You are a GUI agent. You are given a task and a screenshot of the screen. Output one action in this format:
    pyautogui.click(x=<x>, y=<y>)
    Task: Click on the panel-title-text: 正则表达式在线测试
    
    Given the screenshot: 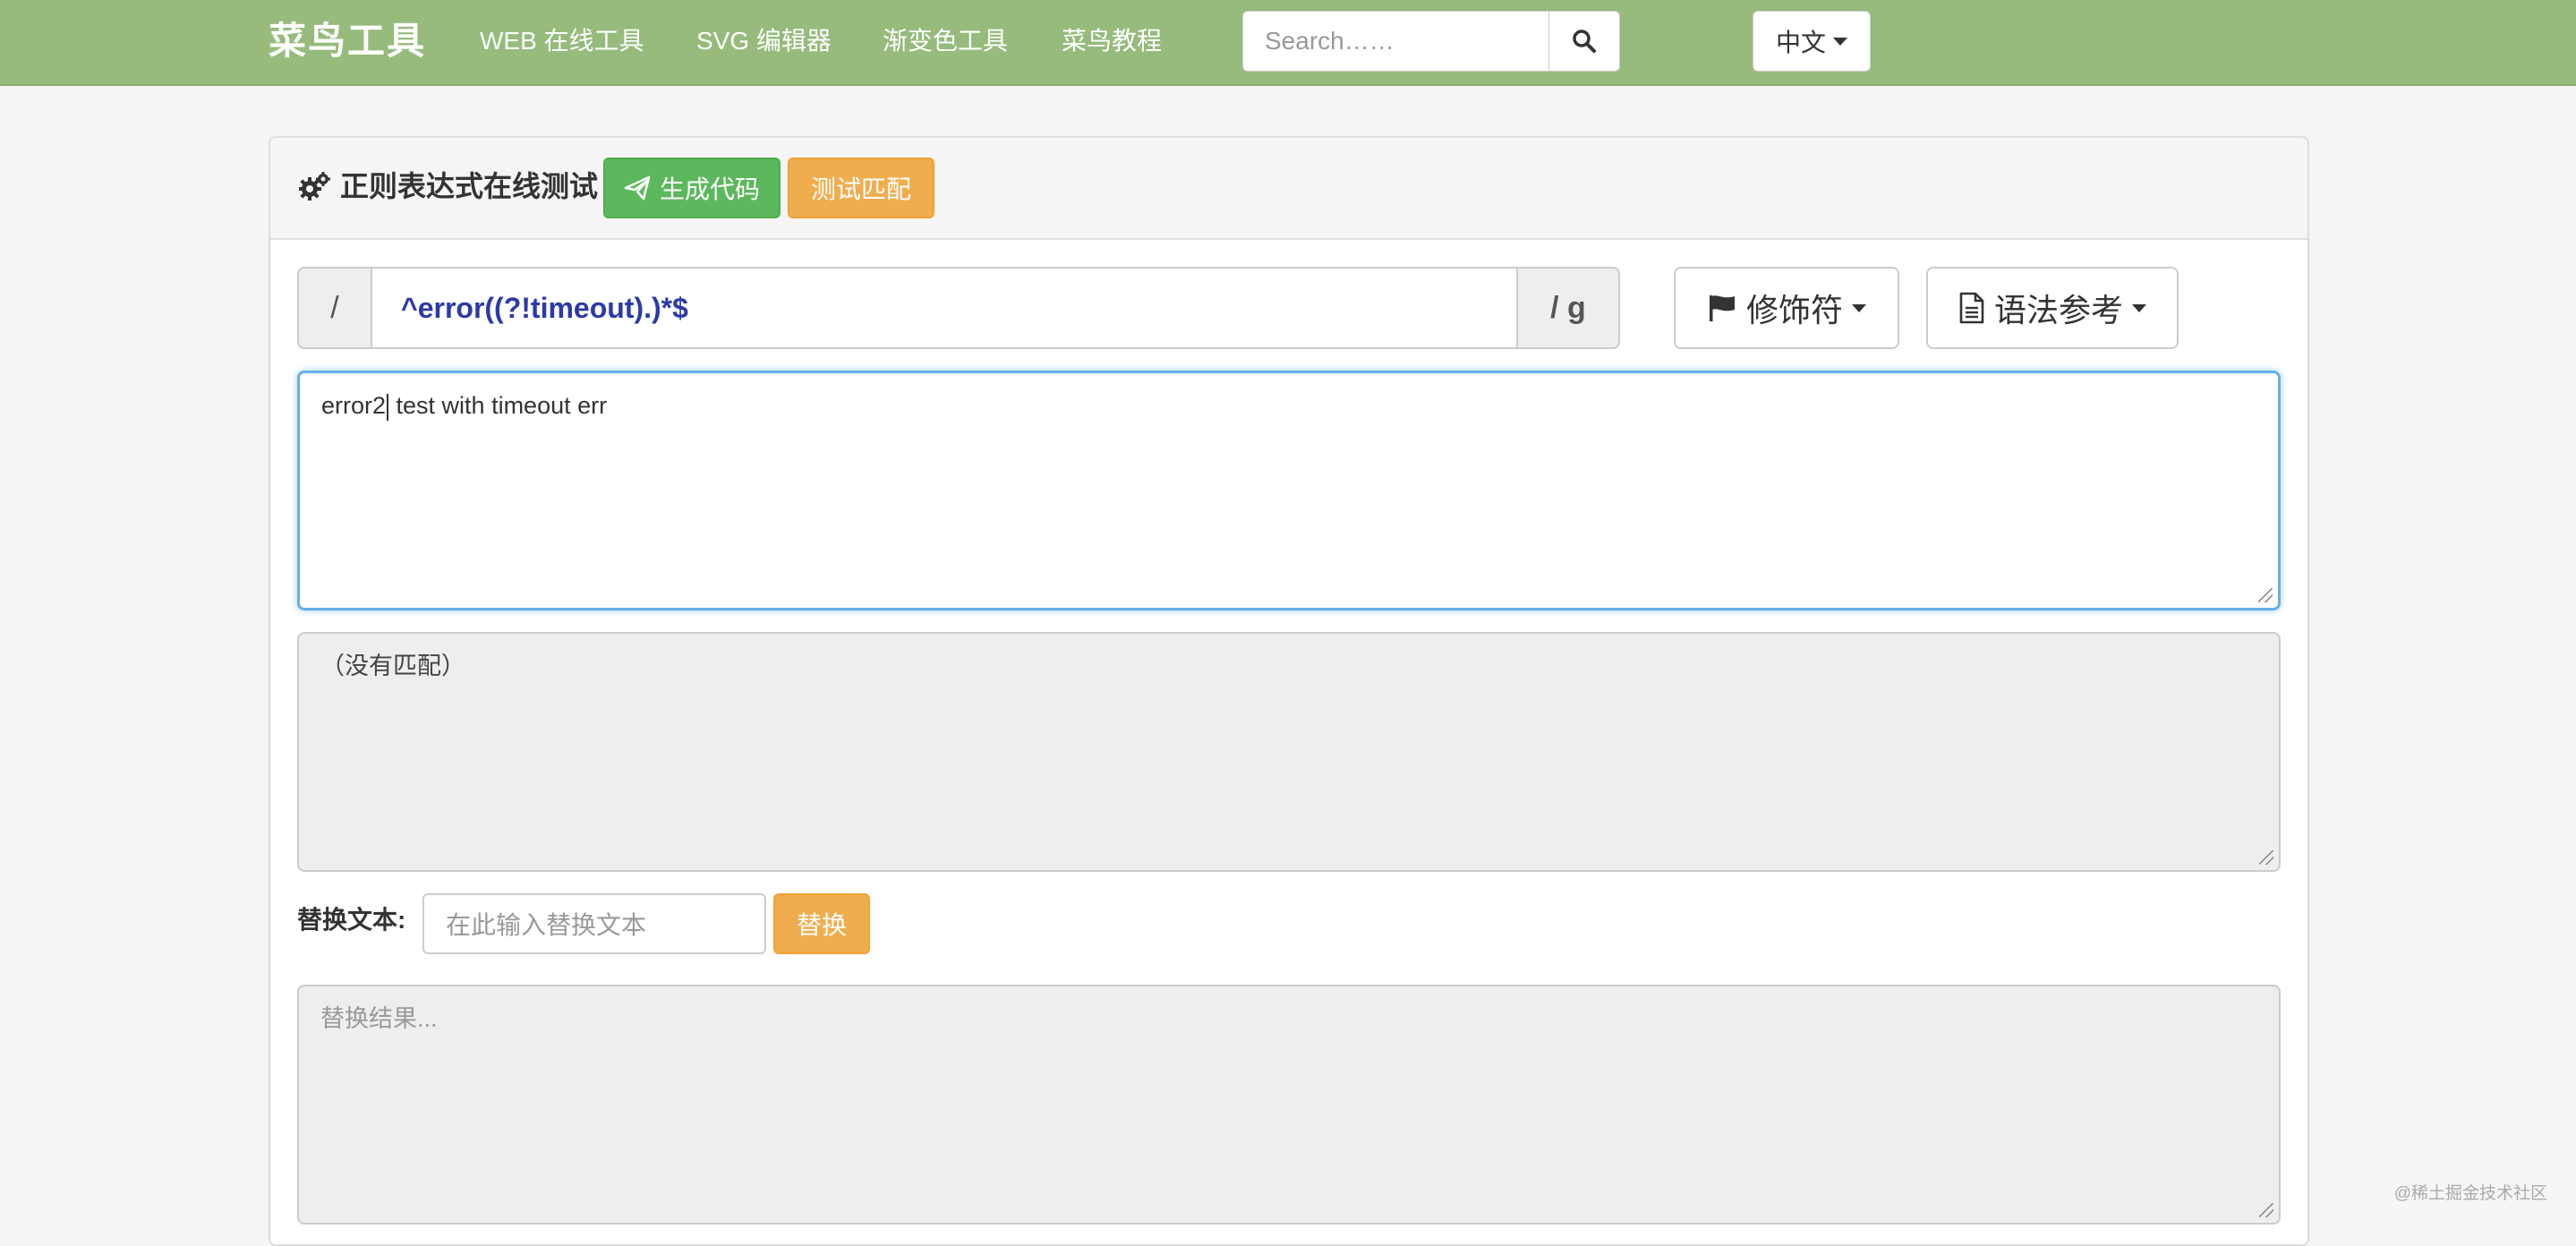 What is the action you would take?
    pyautogui.click(x=469, y=186)
    